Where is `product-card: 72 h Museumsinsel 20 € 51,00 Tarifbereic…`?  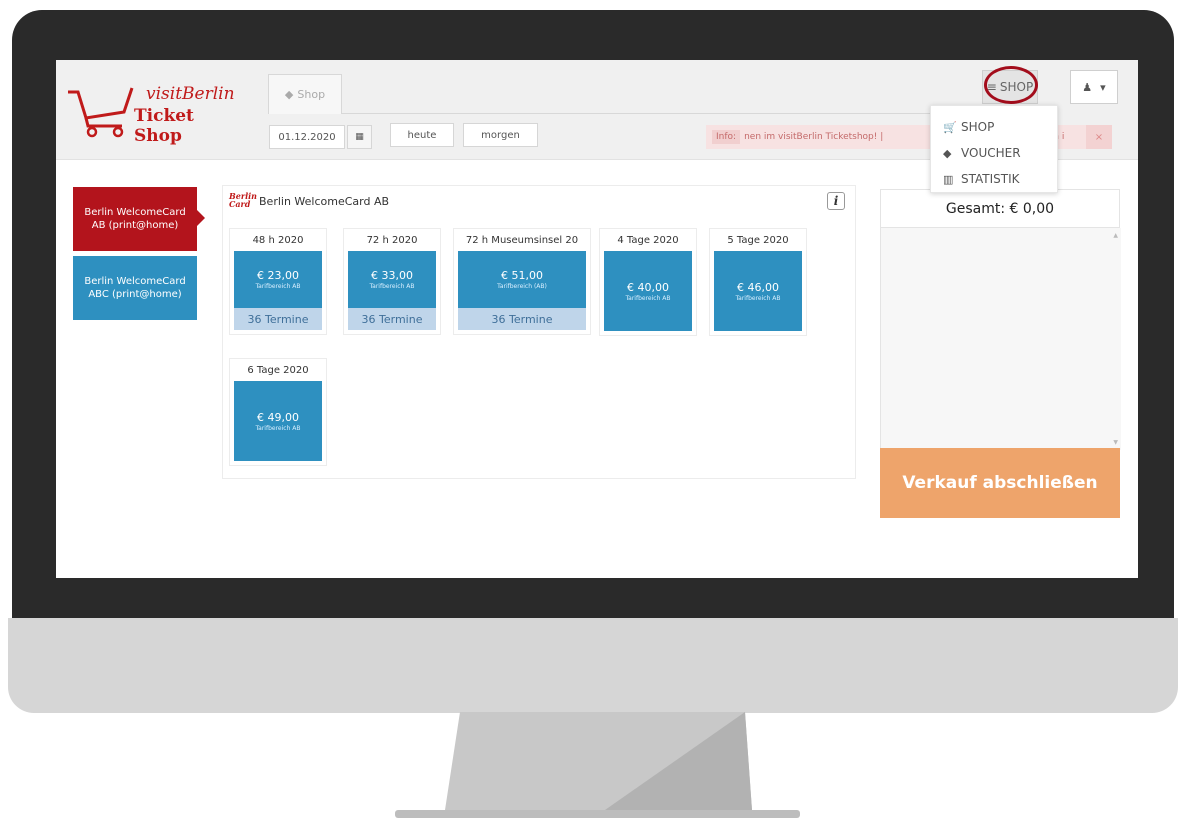 product-card: 72 h Museumsinsel 20 € 51,00 Tarifbereic… is located at coordinates (522, 281).